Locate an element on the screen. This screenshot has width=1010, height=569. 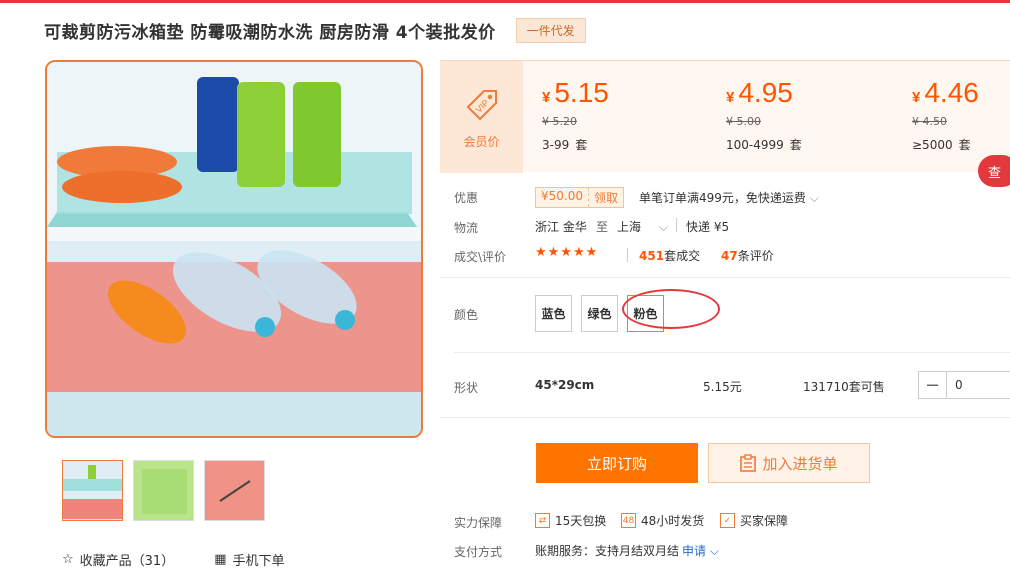
product-title: 可裁剪防污冰箱垫 防霉吸潮防水洗 厨房防滑 4个装批发价 is located at coordinates (270, 33).